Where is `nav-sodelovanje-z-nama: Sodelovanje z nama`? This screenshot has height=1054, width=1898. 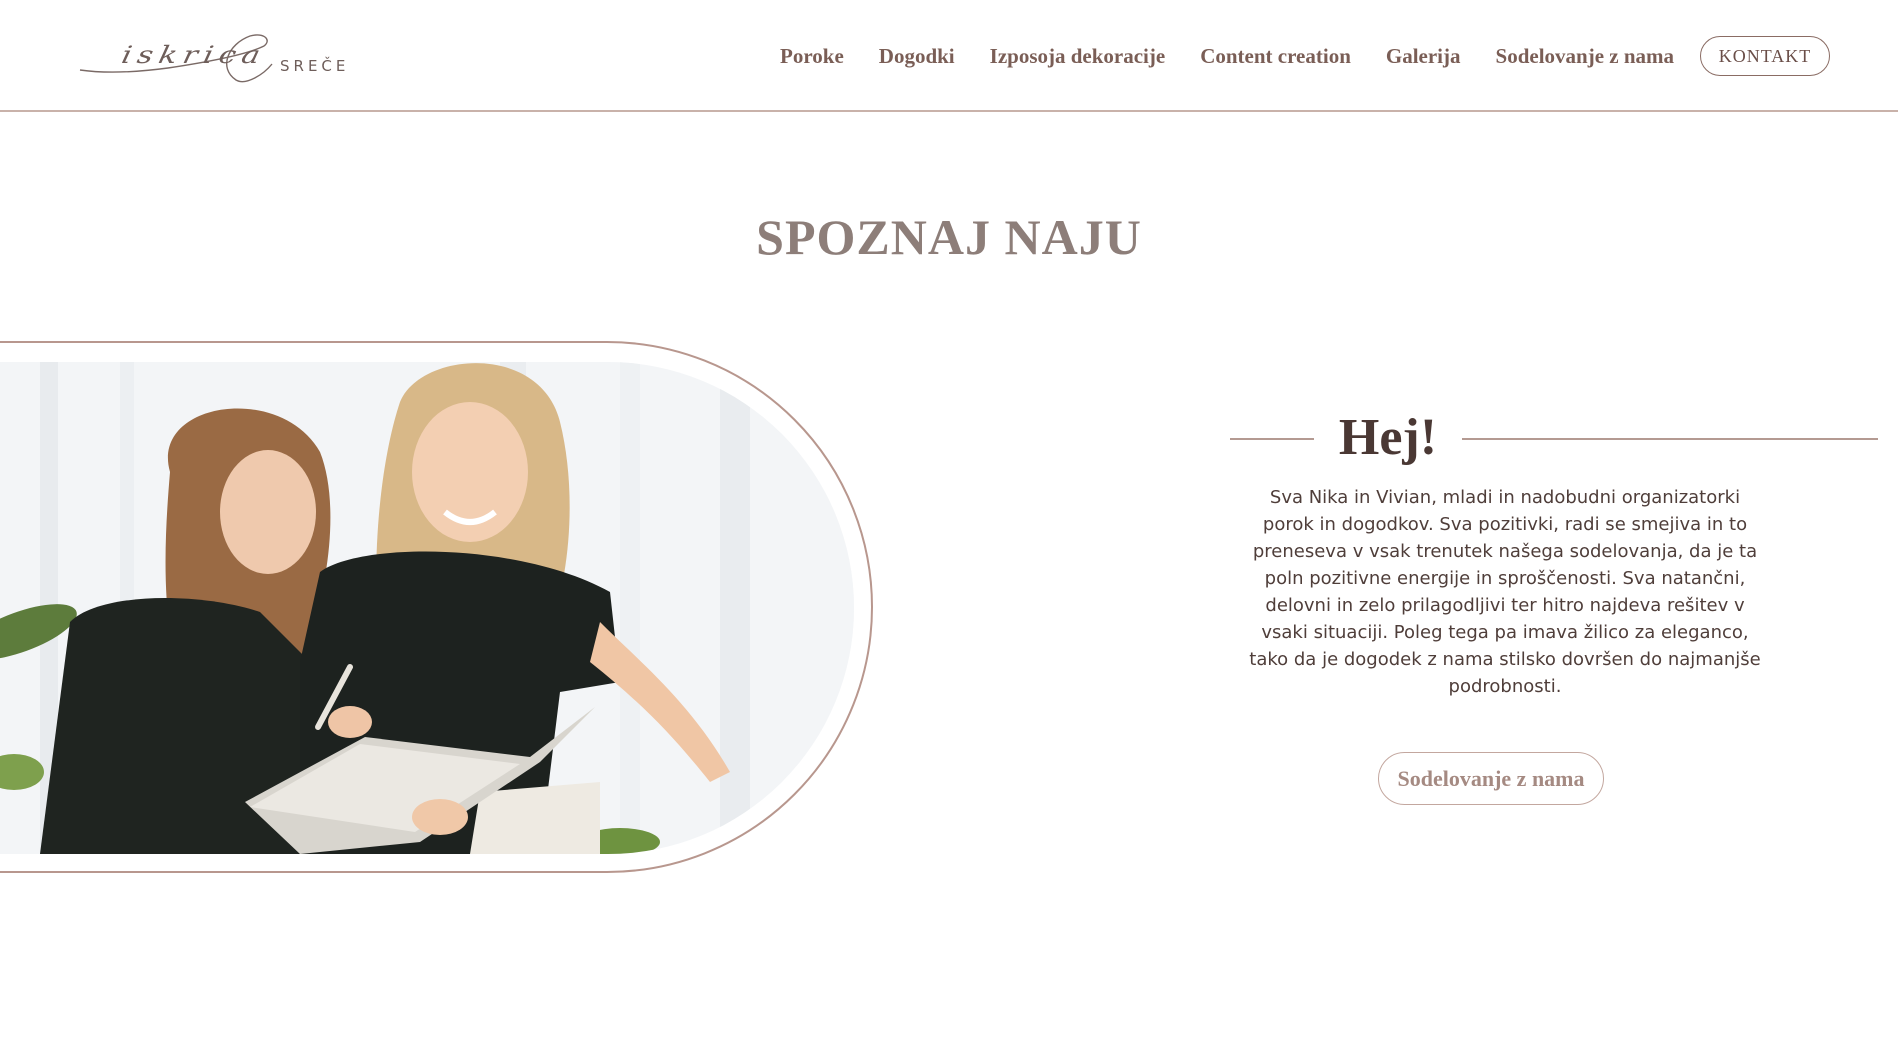
nav-sodelovanje-z-nama: Sodelovanje z nama is located at coordinates (1585, 56).